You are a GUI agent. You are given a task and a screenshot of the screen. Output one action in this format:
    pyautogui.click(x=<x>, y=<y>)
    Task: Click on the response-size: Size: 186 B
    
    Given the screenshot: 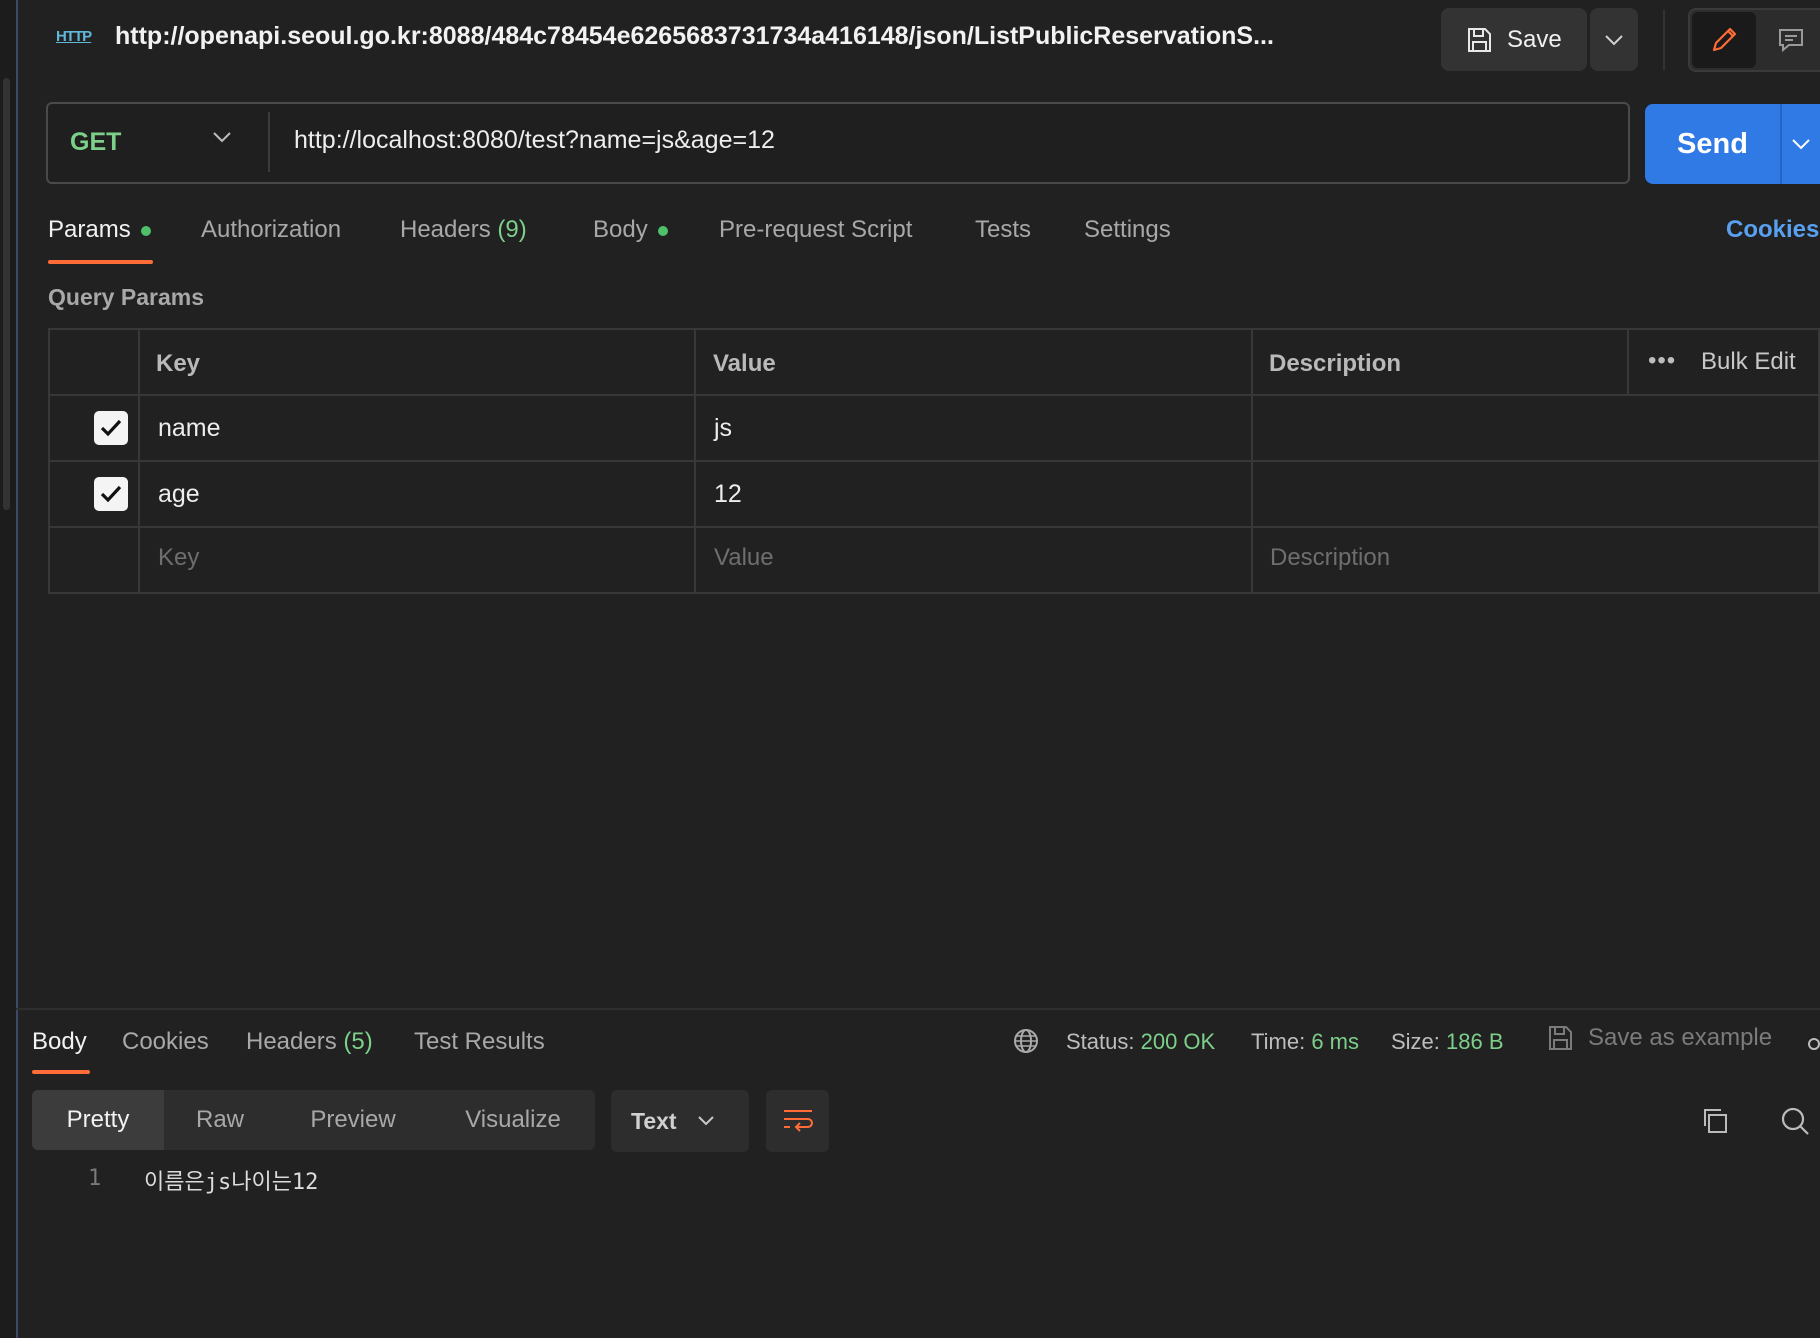 What is the action you would take?
    pyautogui.click(x=1447, y=1041)
    